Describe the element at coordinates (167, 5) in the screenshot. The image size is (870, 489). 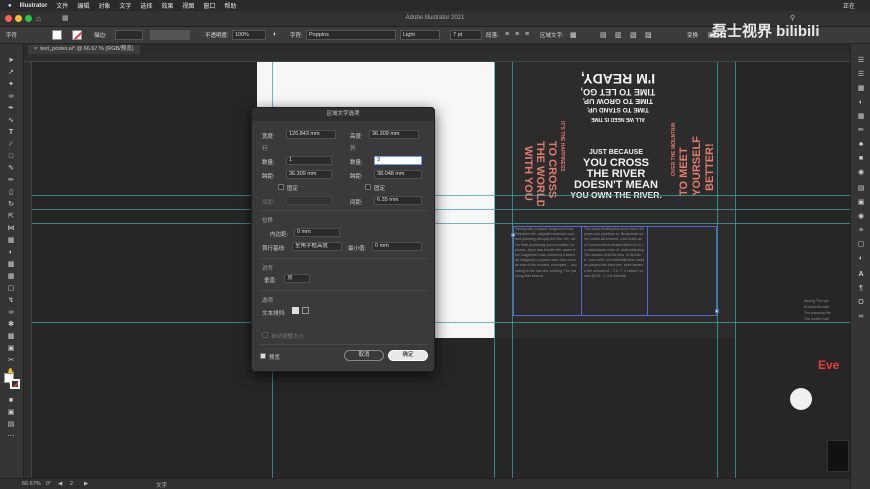
I see `menu-effect: 效果` at that location.